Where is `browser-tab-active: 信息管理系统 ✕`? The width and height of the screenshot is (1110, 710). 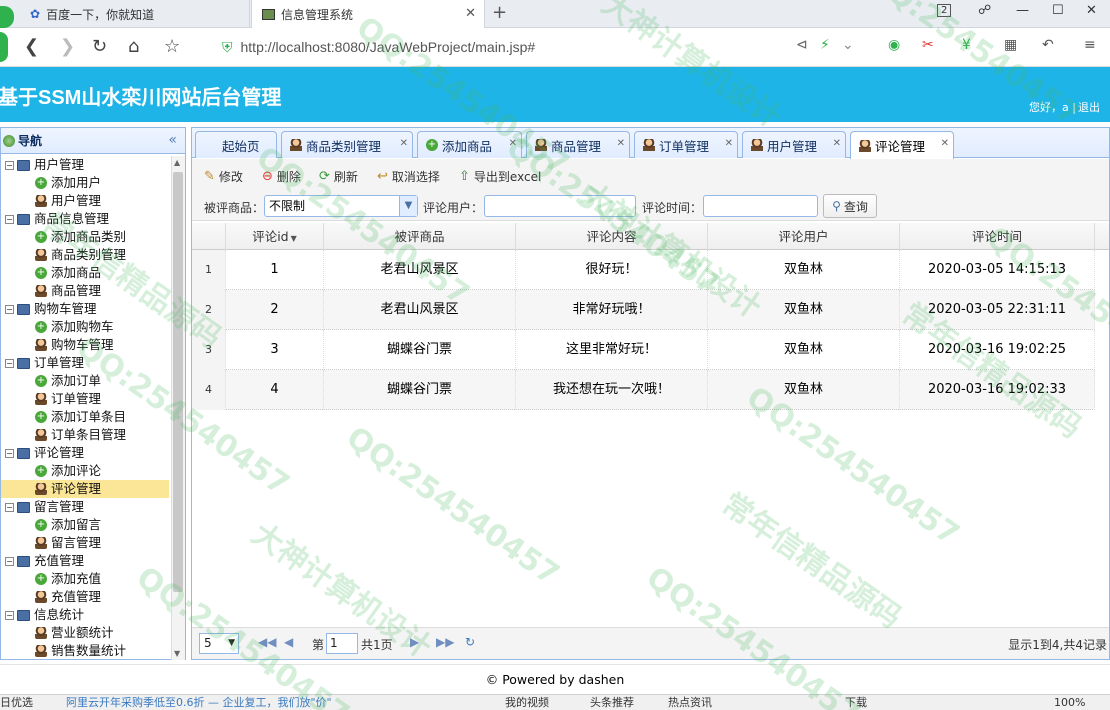
browser-tab-active: 信息管理系统 ✕ is located at coordinates (368, 14).